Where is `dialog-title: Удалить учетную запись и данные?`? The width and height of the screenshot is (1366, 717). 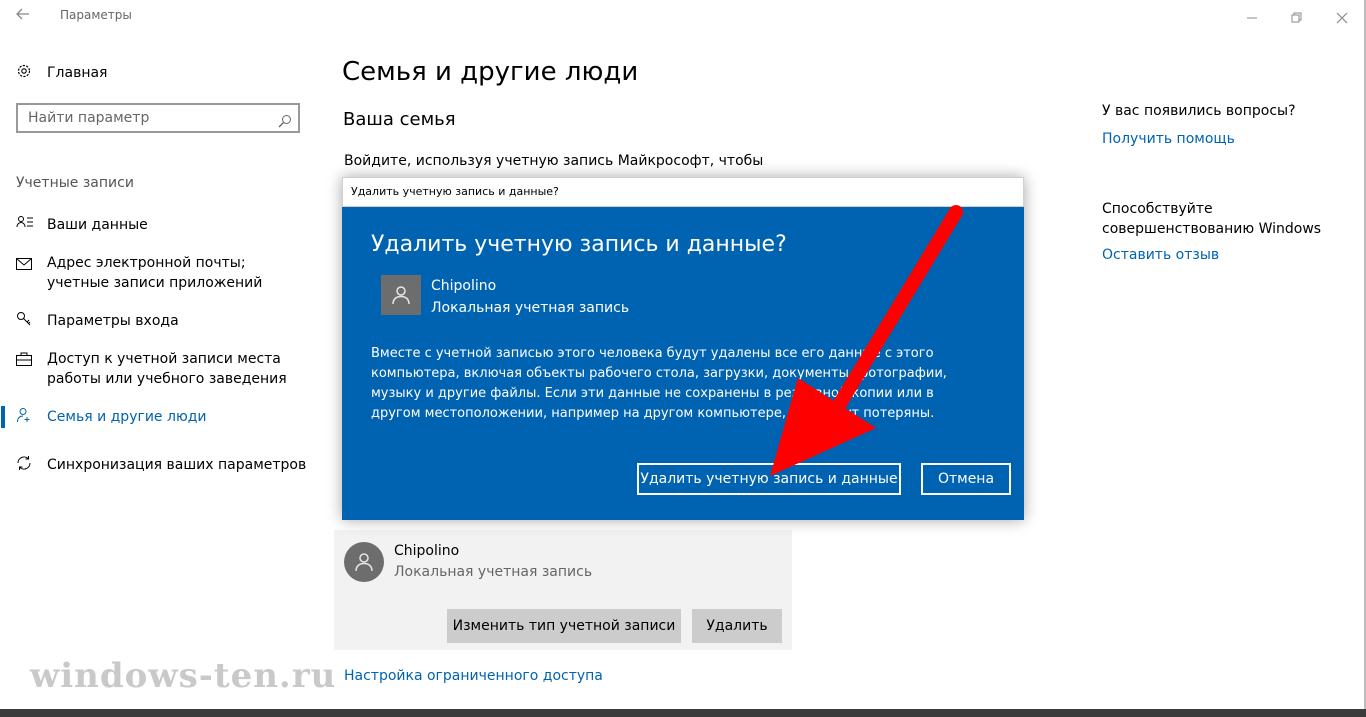
dialog-title: Удалить учетную запись и данные? is located at coordinates (579, 244).